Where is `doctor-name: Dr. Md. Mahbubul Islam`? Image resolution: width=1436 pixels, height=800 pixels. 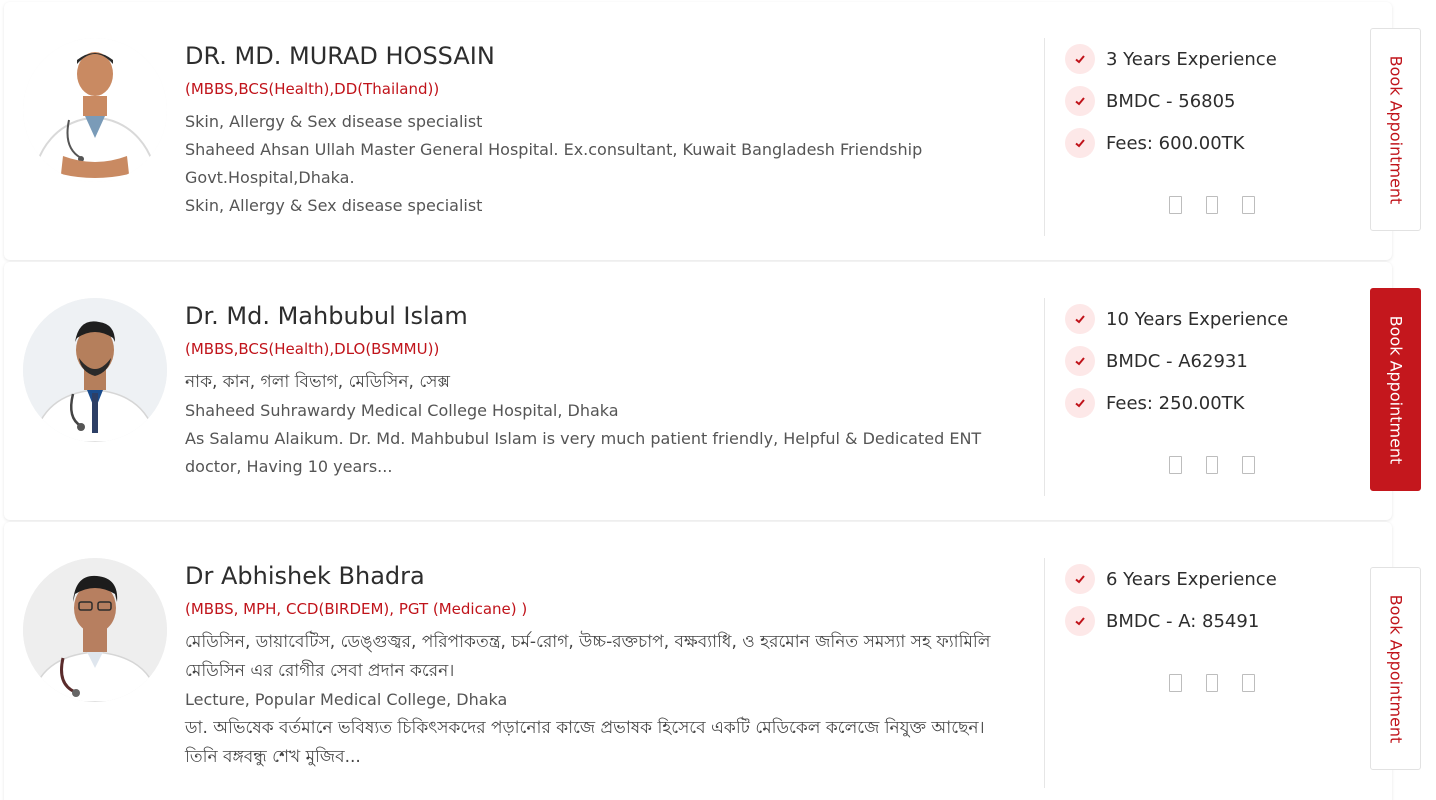
doctor-name: Dr. Md. Mahbubul Islam is located at coordinates (600, 316).